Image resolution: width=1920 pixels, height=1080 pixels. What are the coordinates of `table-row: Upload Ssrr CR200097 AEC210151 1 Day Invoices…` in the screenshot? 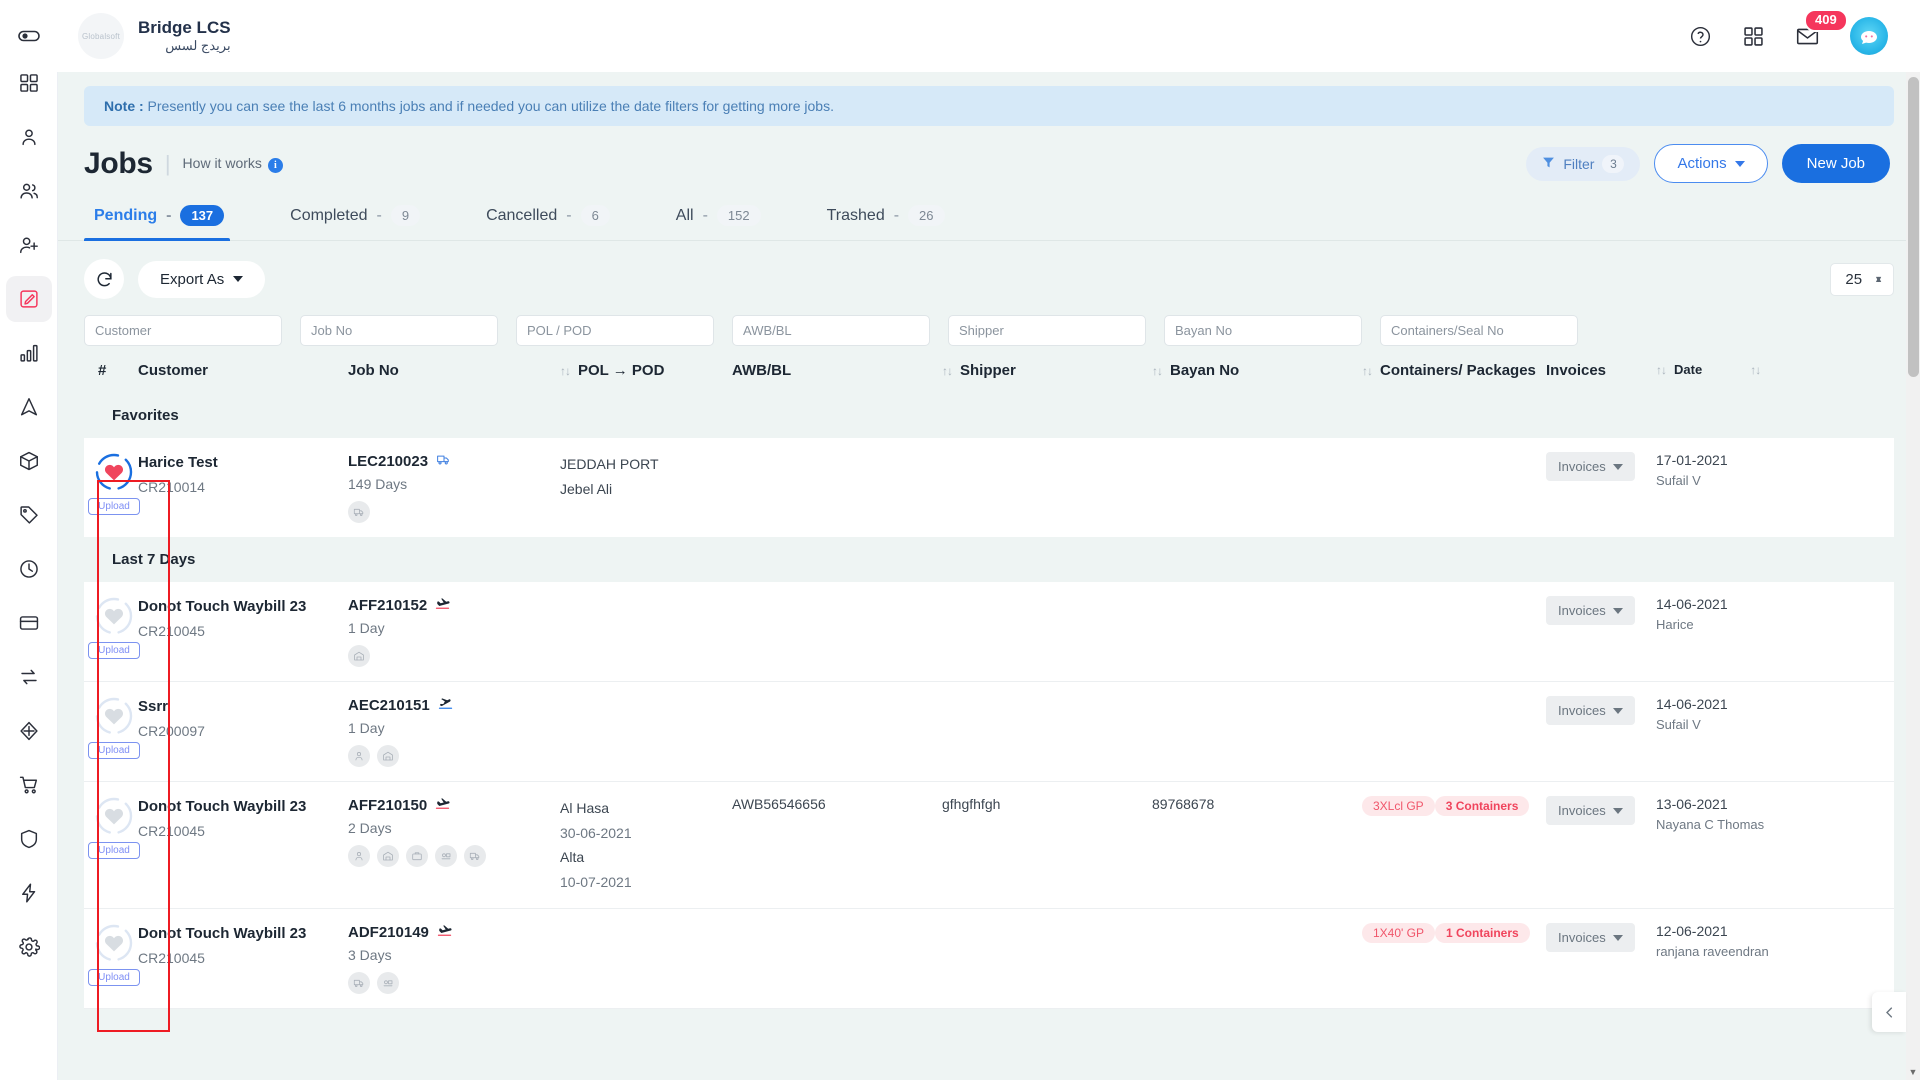 It's located at (989, 732).